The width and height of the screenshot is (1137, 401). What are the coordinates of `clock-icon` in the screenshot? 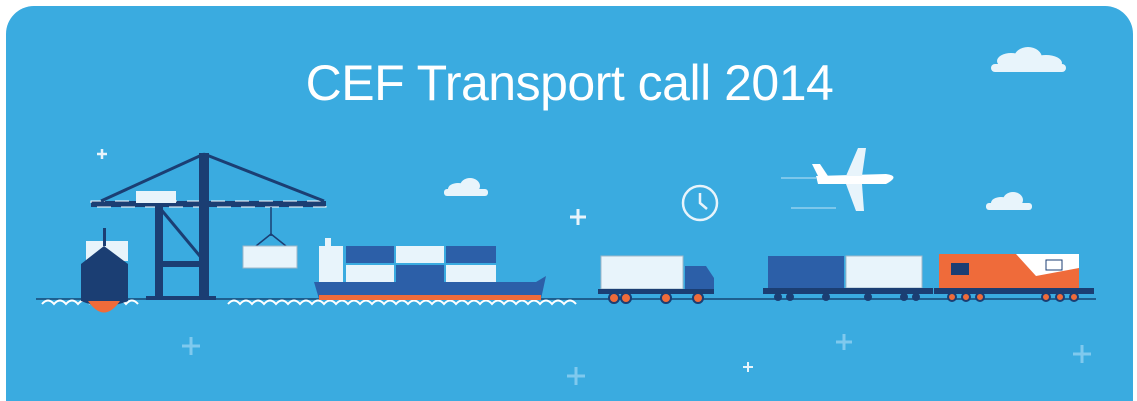 It's located at (700, 203).